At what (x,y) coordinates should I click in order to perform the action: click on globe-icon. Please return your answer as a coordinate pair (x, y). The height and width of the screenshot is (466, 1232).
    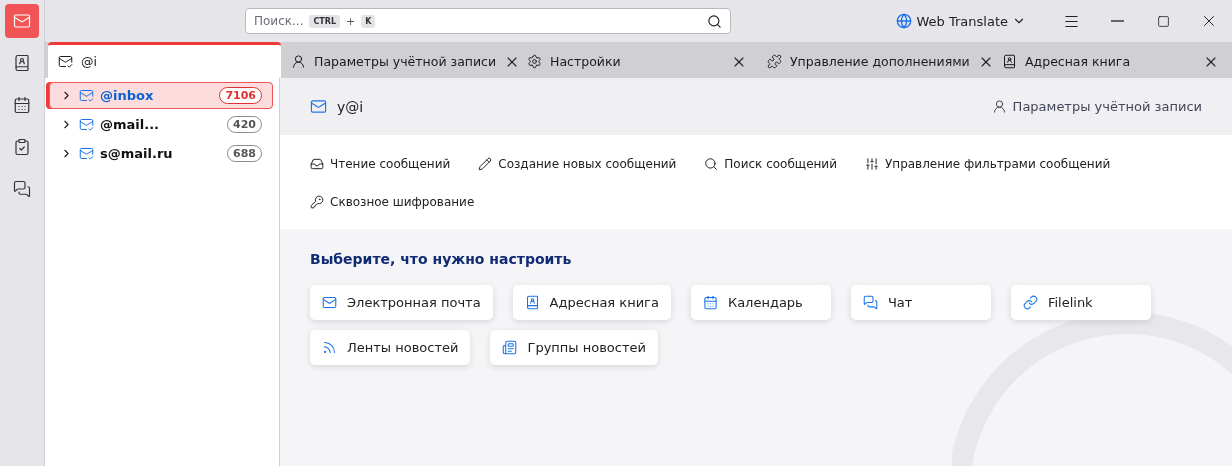
    Looking at the image, I should click on (904, 21).